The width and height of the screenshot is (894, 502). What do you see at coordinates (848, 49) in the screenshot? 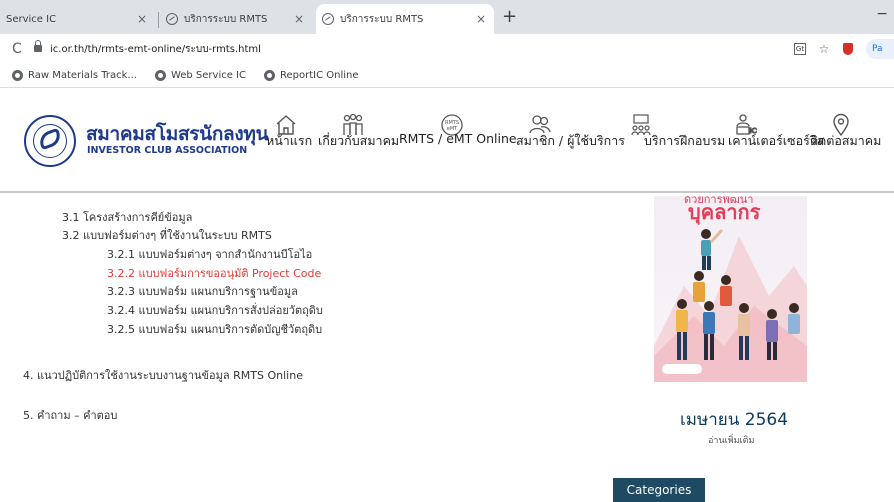
I see `shield-extension-icon` at bounding box center [848, 49].